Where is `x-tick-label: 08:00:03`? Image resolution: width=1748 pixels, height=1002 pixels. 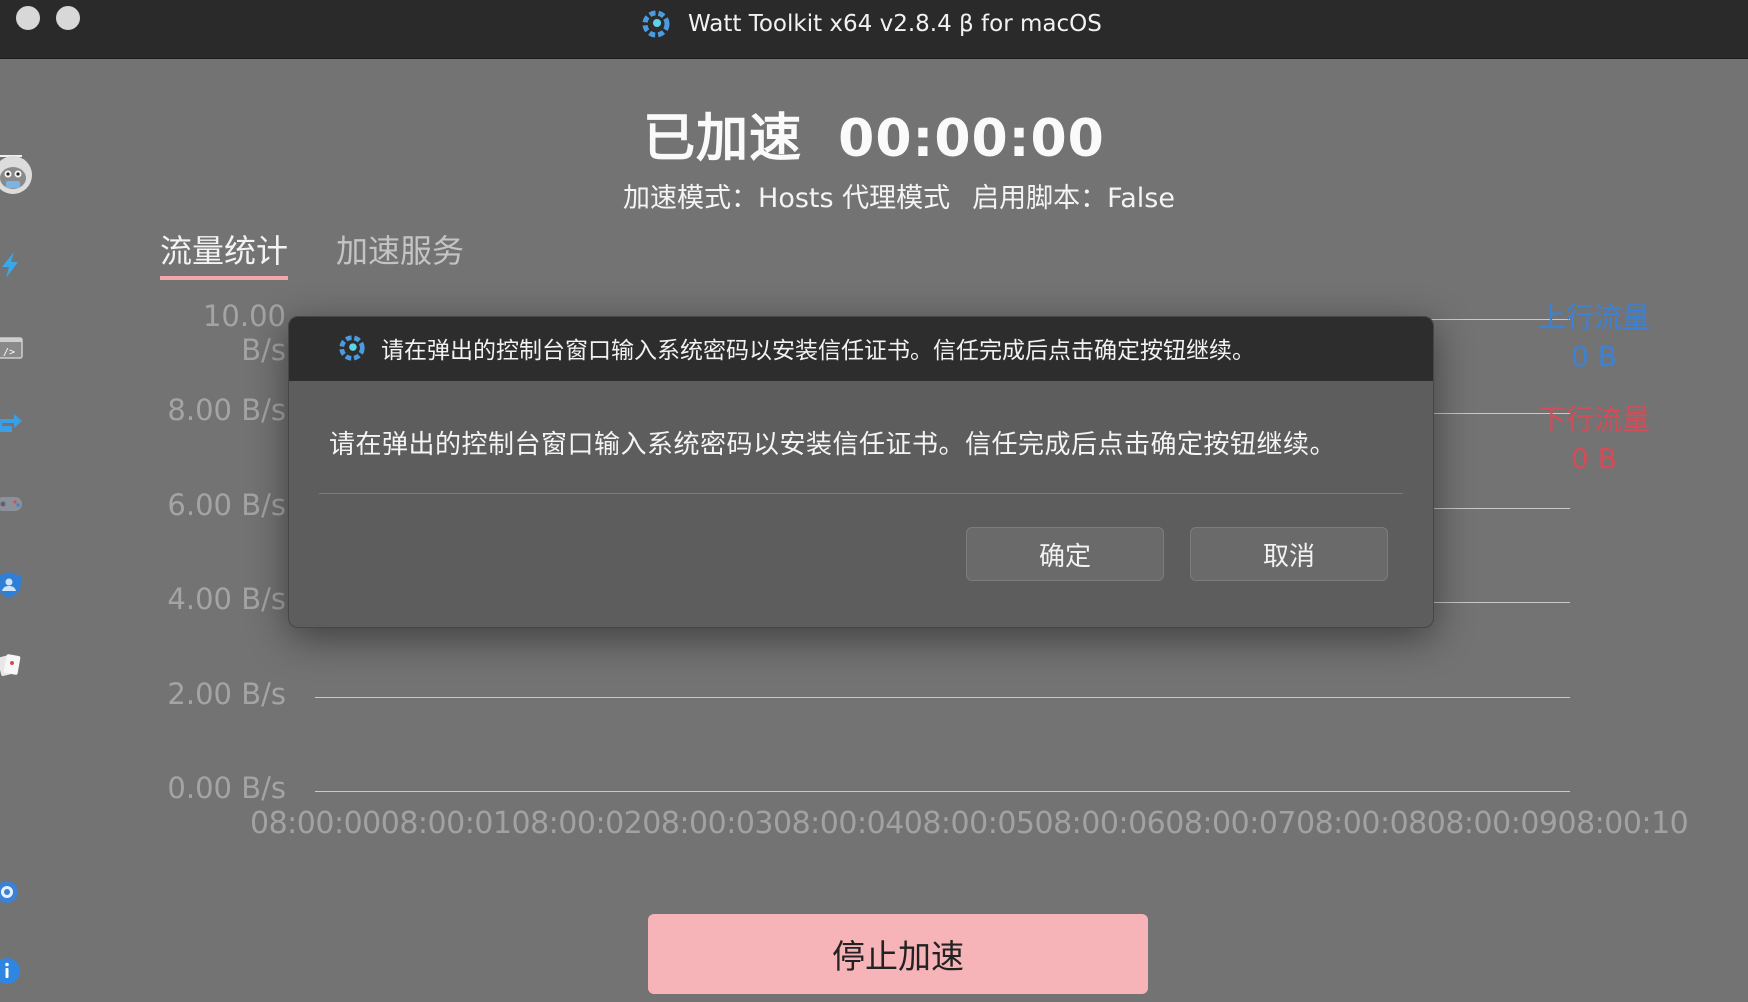 x-tick-label: 08:00:03 is located at coordinates (707, 823).